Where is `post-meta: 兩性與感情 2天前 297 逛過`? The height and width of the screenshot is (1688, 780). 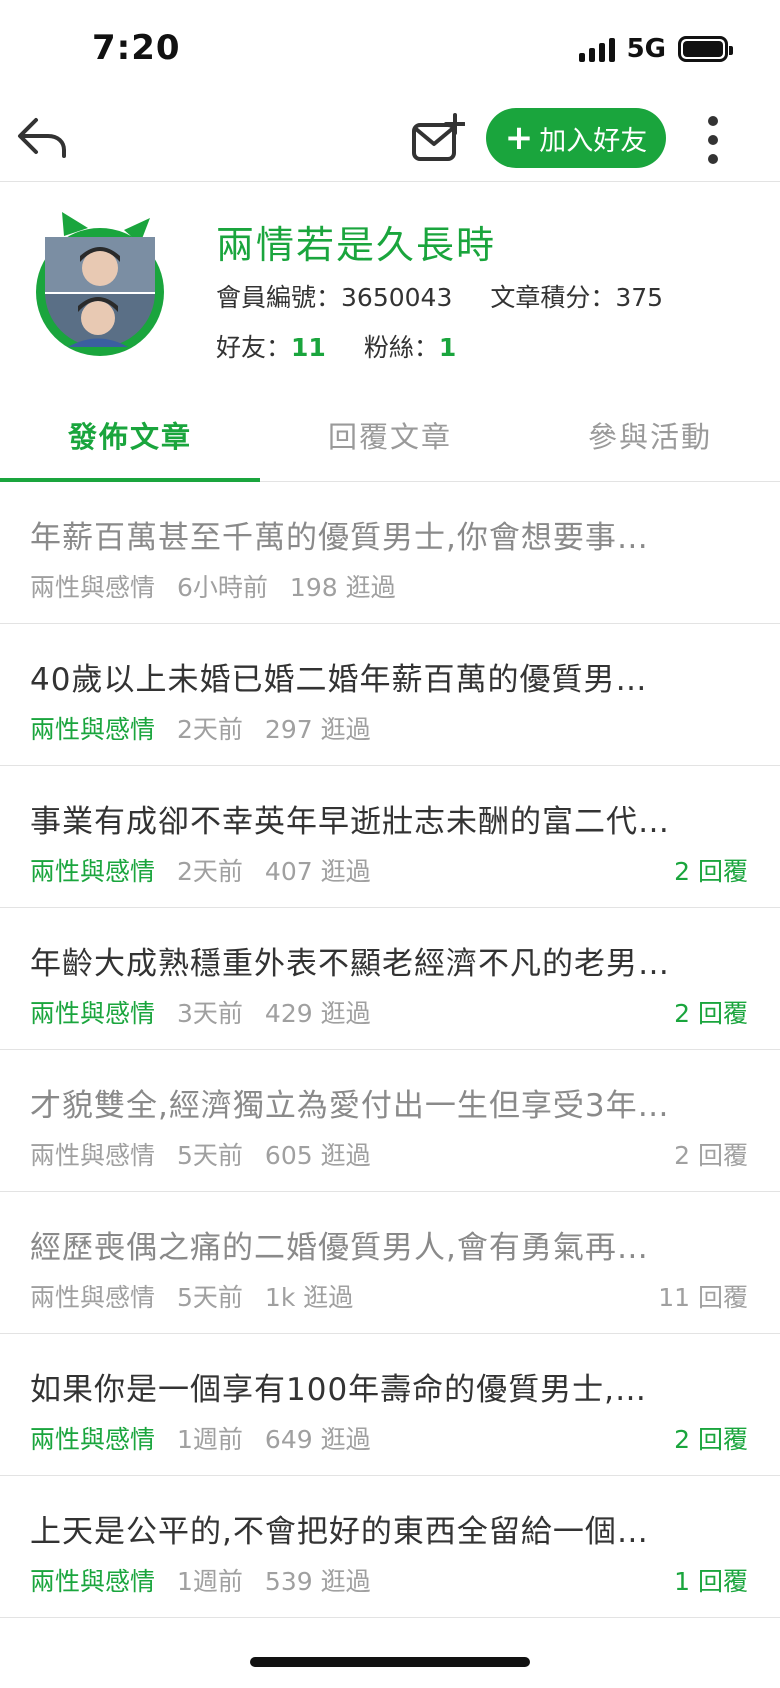
post-meta: 兩性與感情 2天前 297 逛過 is located at coordinates (200, 728).